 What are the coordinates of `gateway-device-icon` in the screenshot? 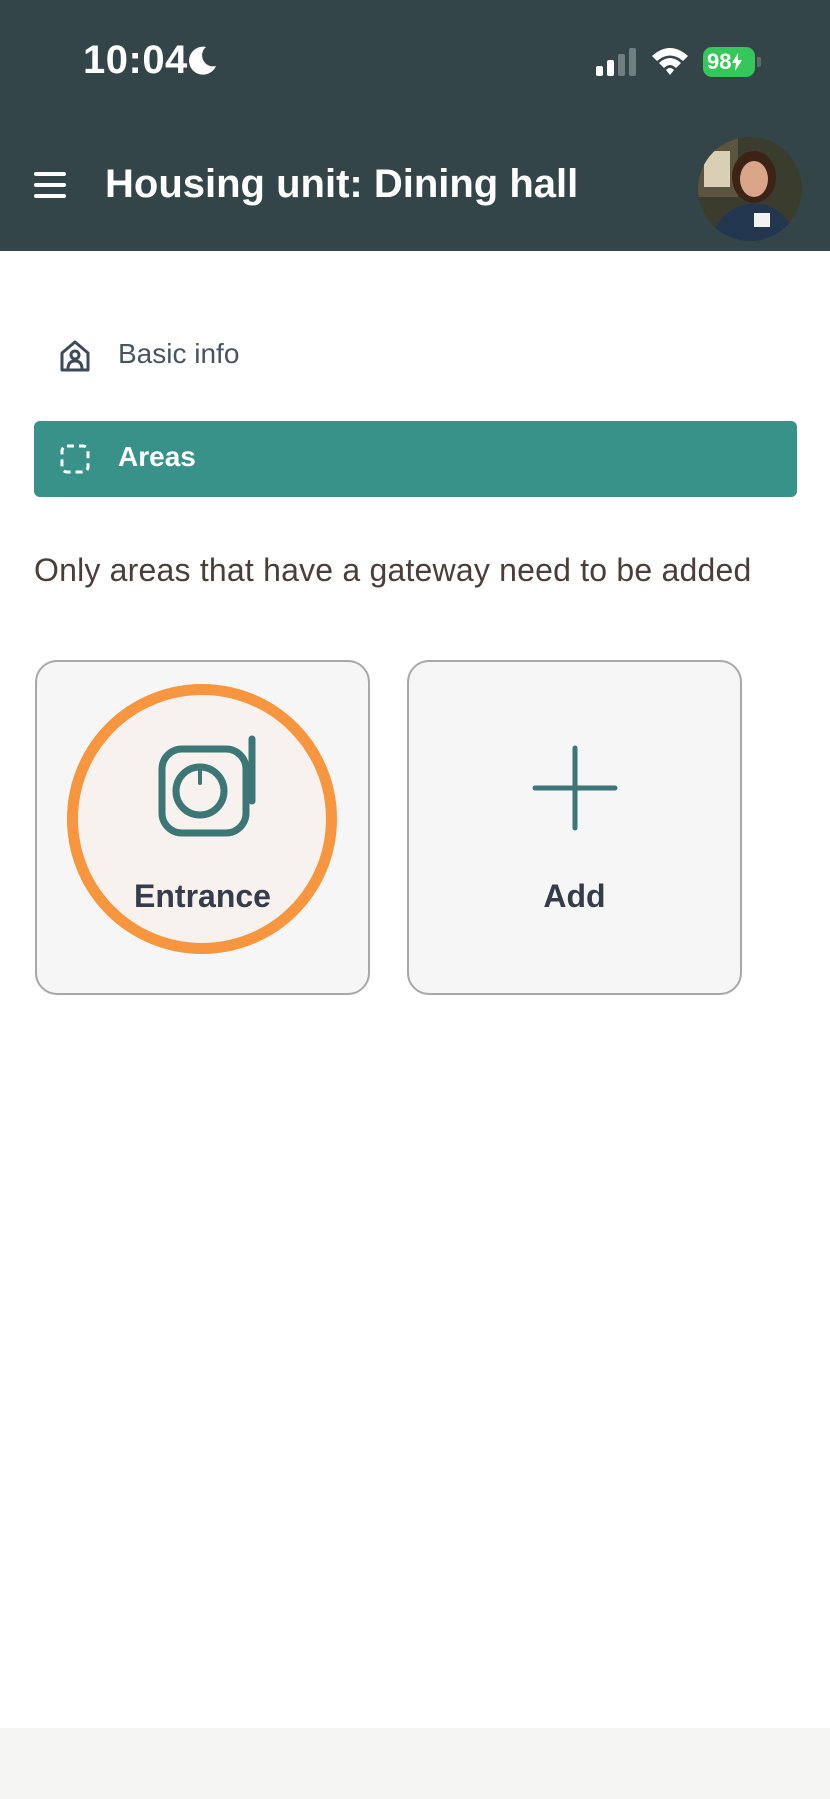 It's located at (207, 786).